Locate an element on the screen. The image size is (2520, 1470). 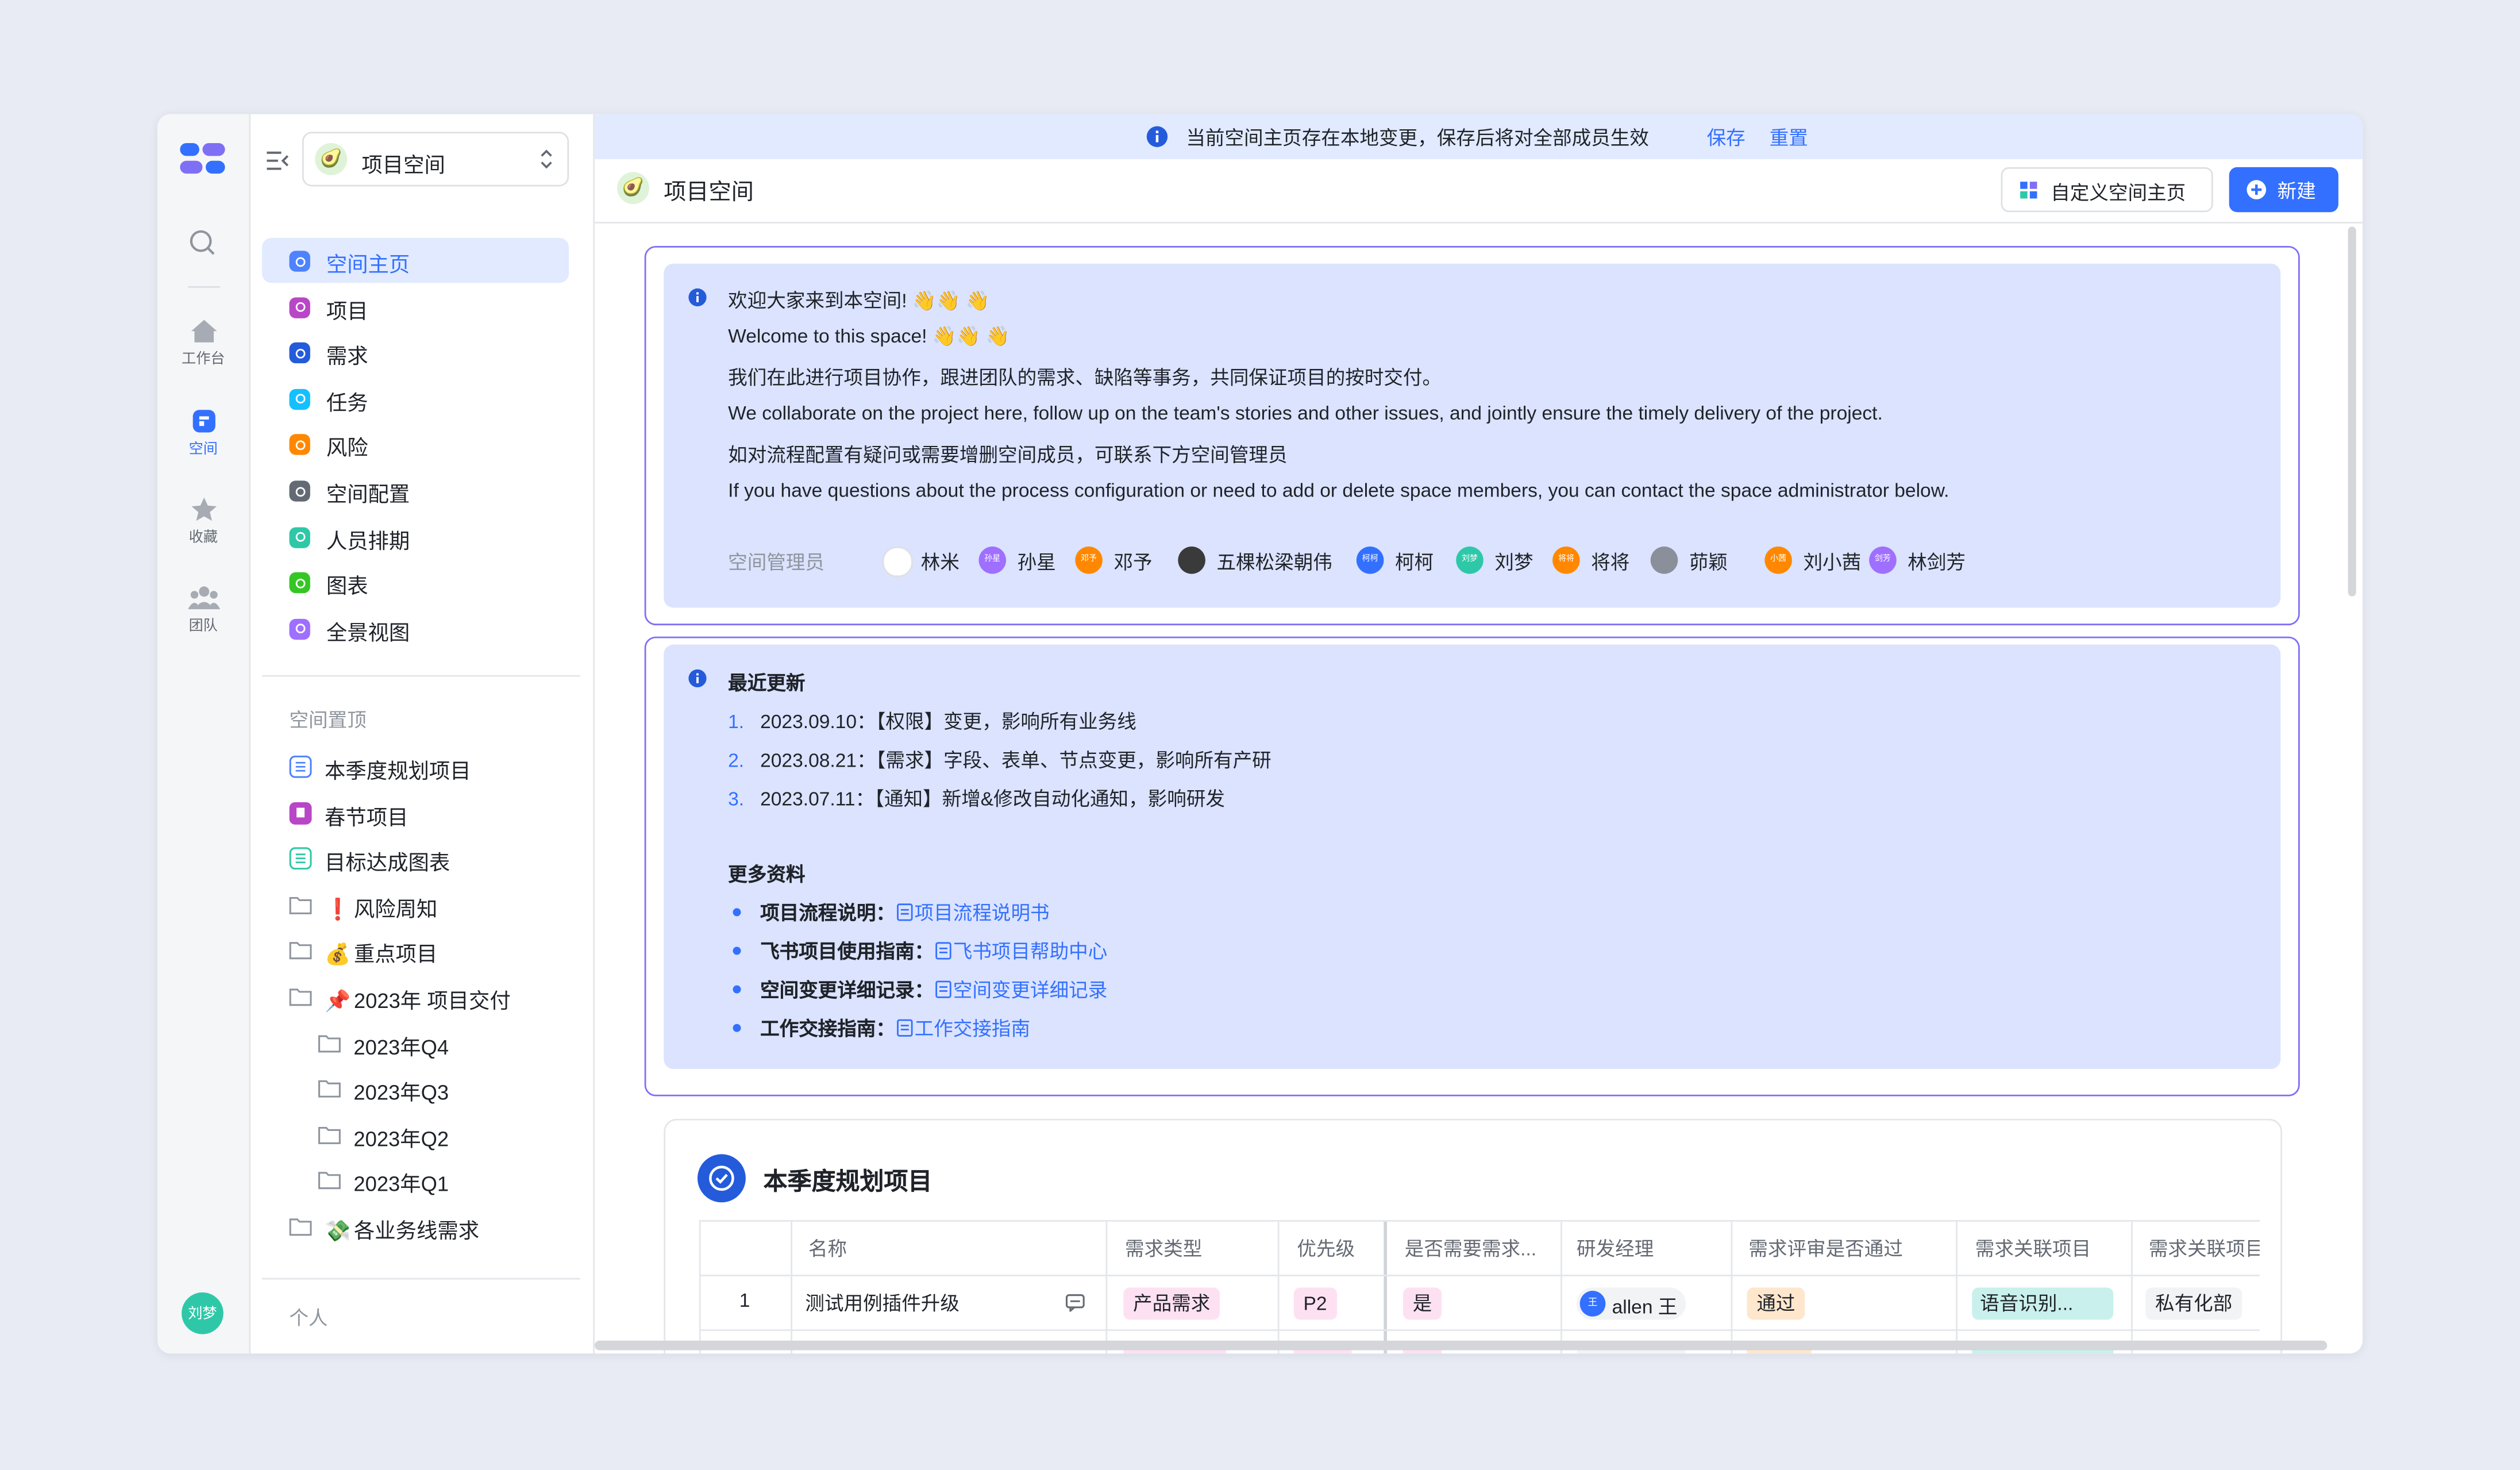
resource-item: 项目流程说明： 项目流程说明书 is located at coordinates (889, 912).